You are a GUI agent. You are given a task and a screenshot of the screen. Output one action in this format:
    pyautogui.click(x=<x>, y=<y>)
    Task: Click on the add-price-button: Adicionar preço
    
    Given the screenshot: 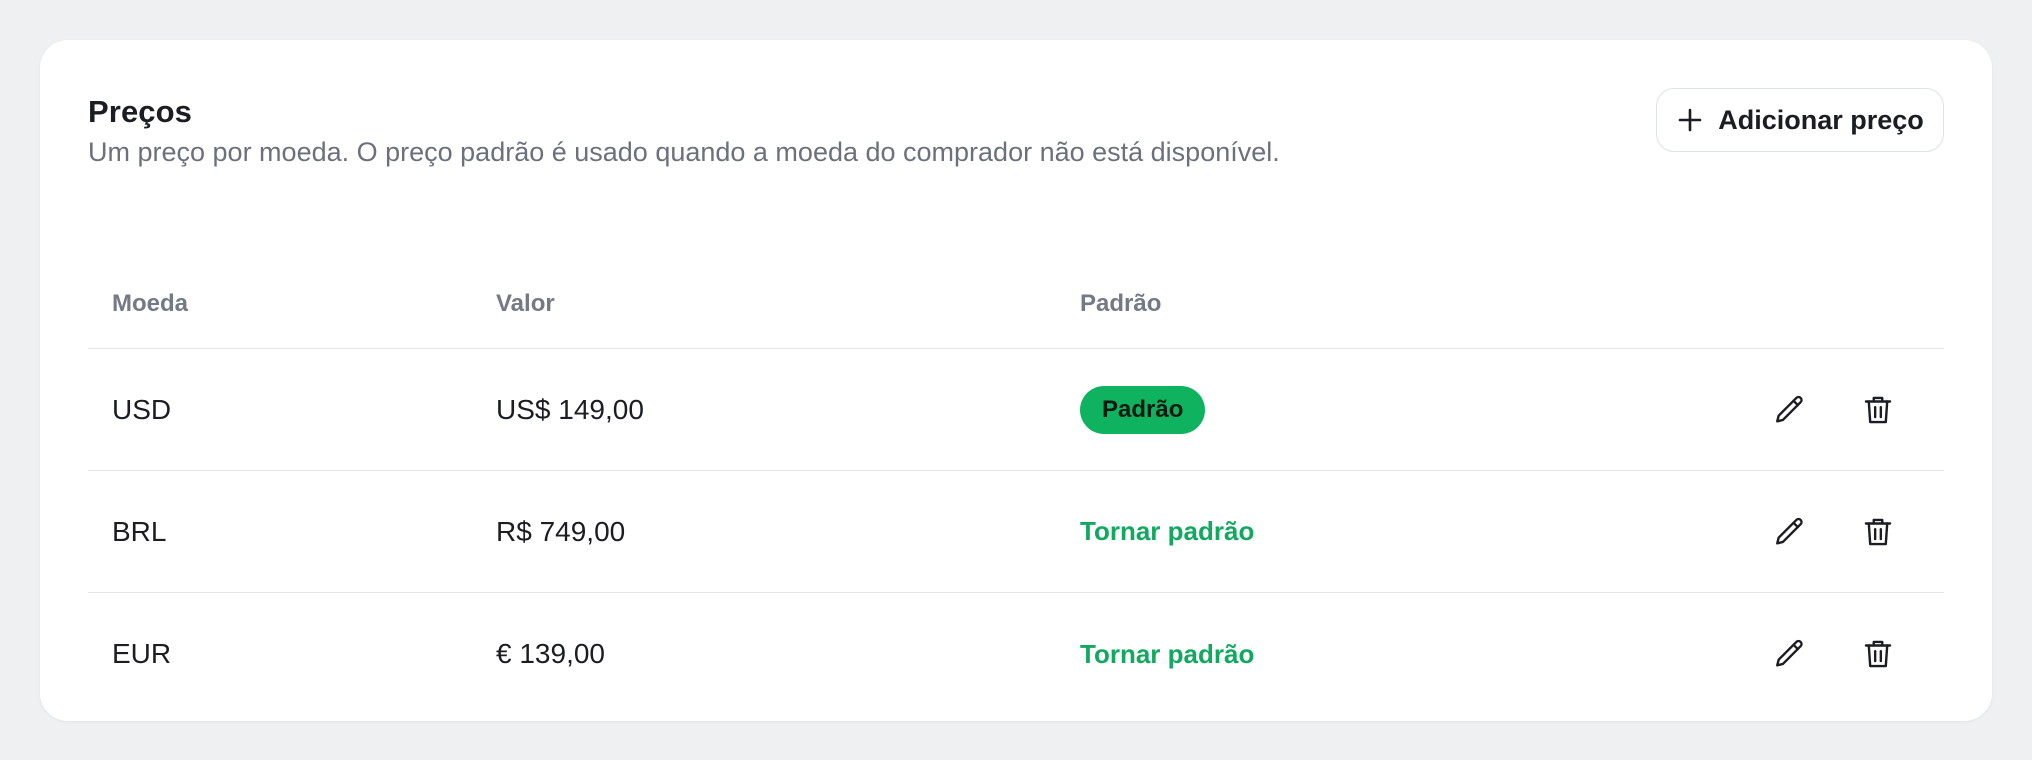 What is the action you would take?
    pyautogui.click(x=1800, y=120)
    